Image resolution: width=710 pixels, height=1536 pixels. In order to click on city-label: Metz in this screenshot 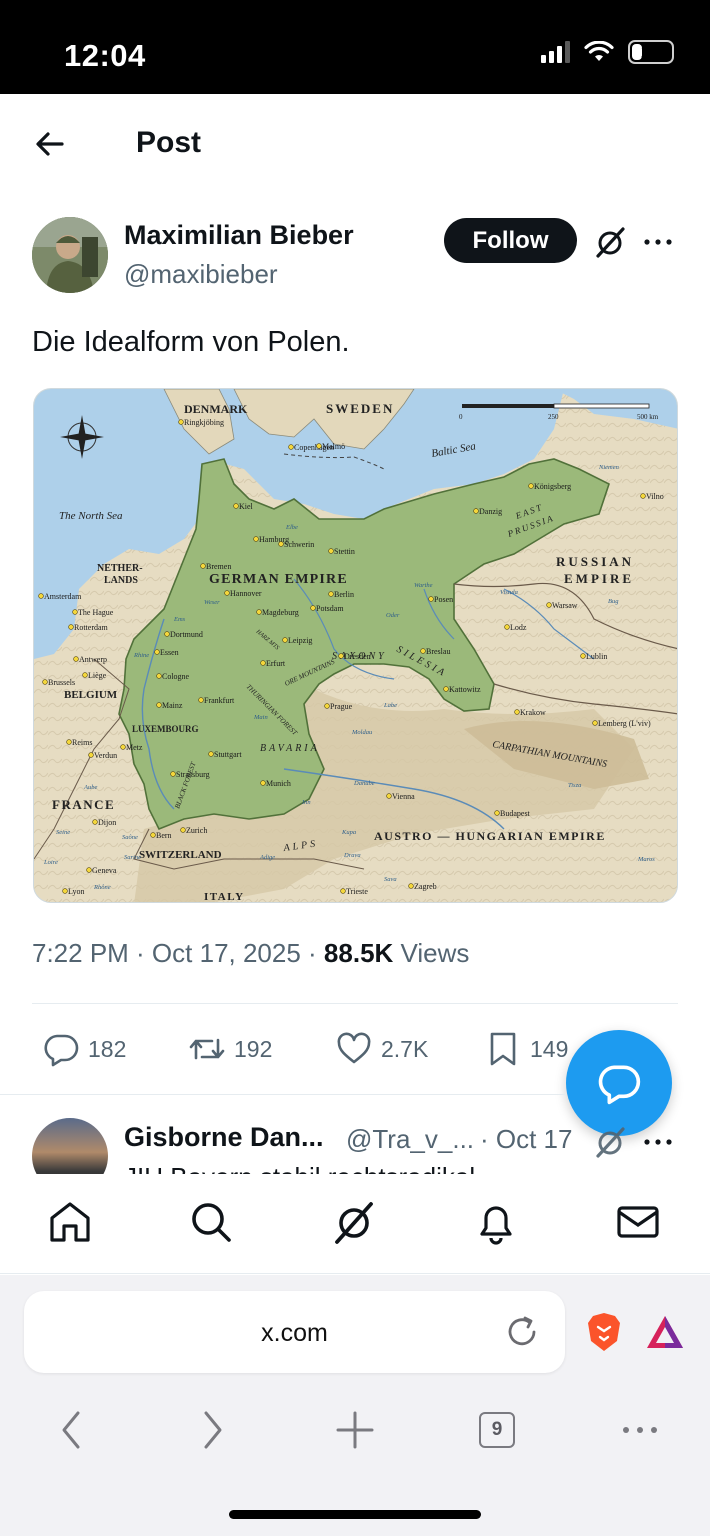, I will do `click(134, 747)`.